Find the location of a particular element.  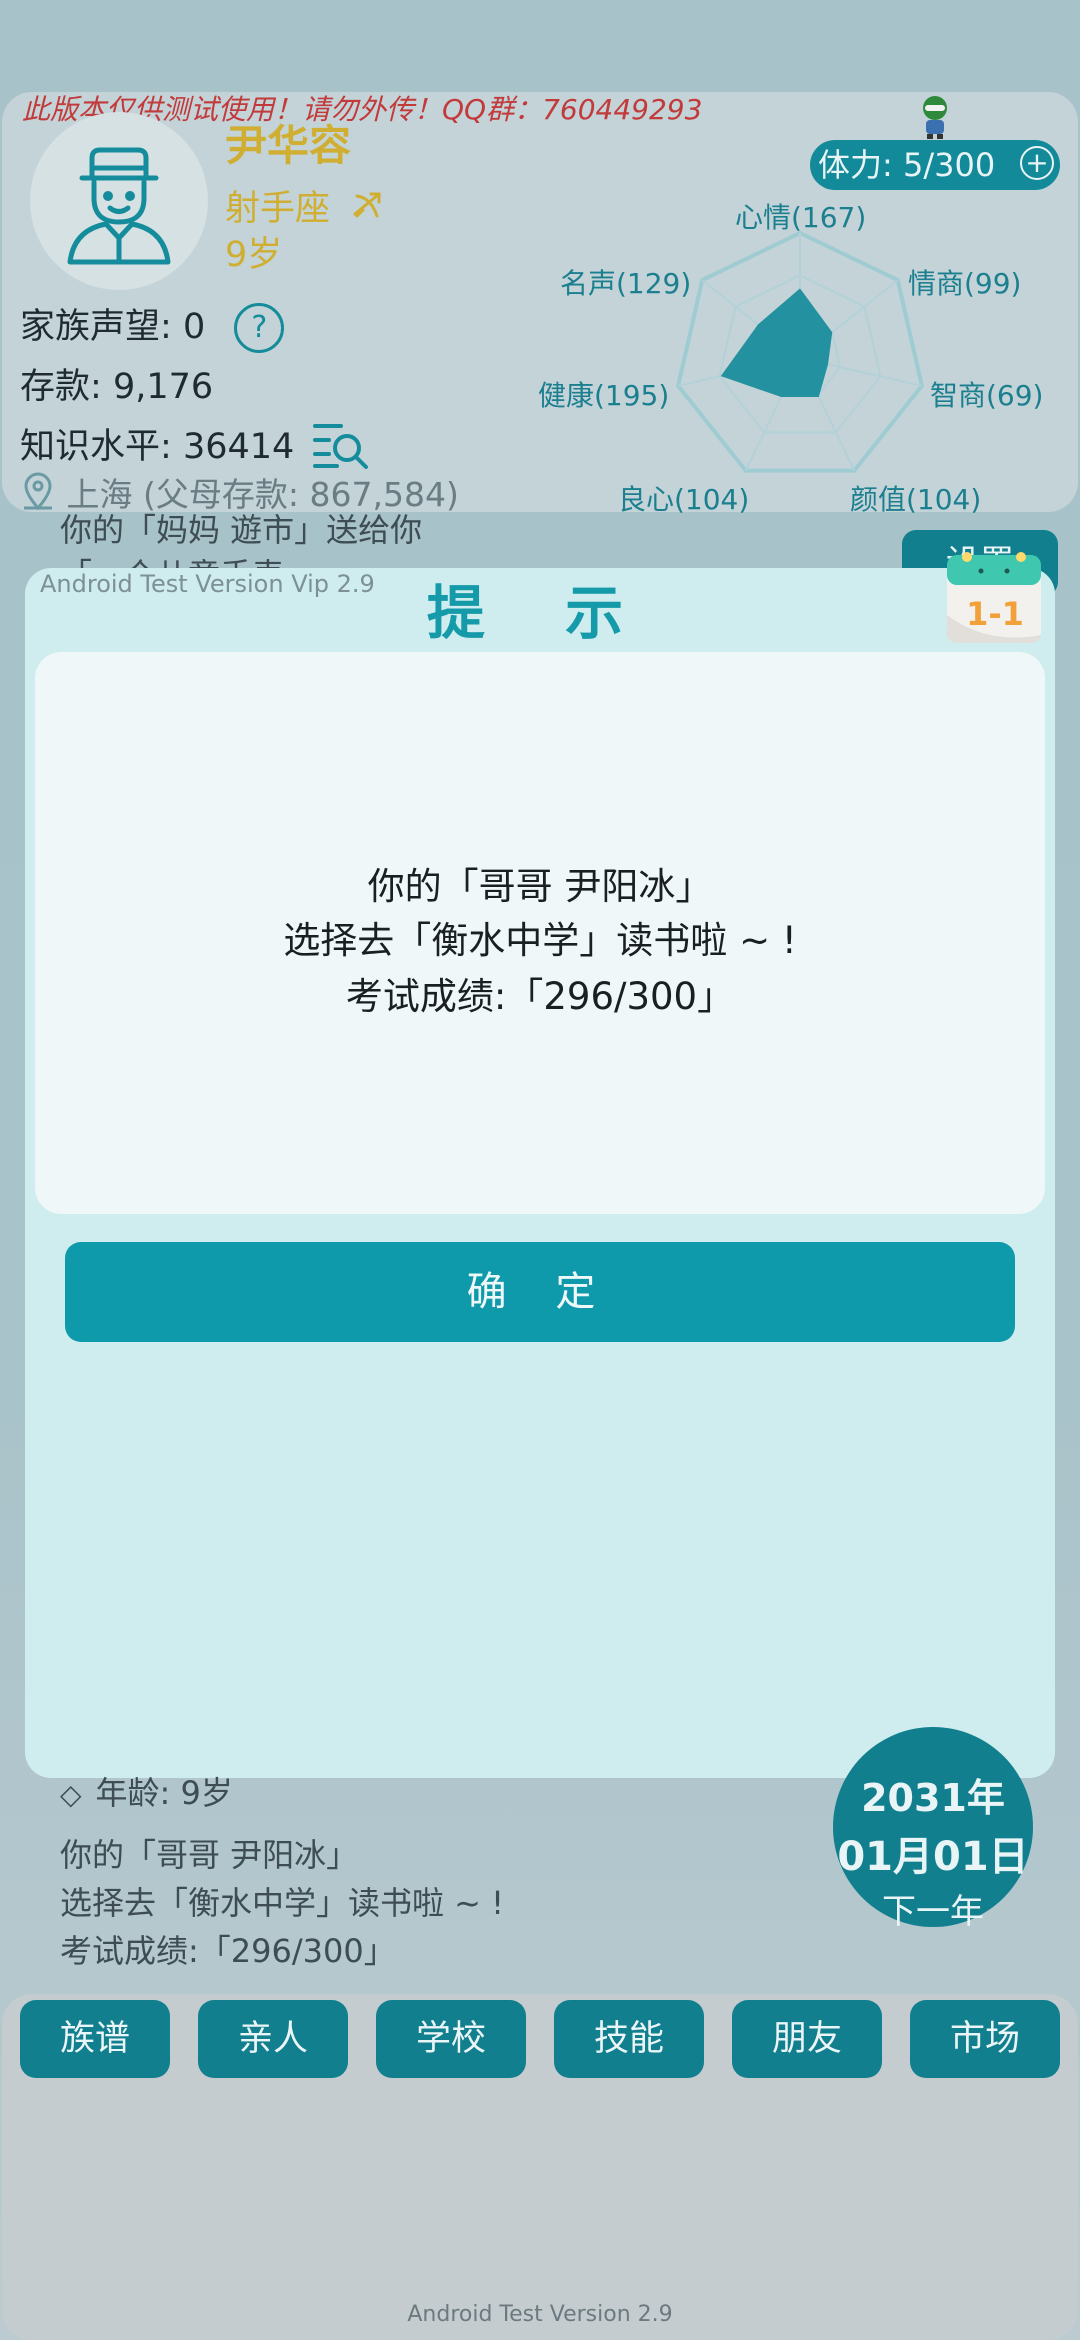

zodiac-row: 射手座 is located at coordinates (305, 205).